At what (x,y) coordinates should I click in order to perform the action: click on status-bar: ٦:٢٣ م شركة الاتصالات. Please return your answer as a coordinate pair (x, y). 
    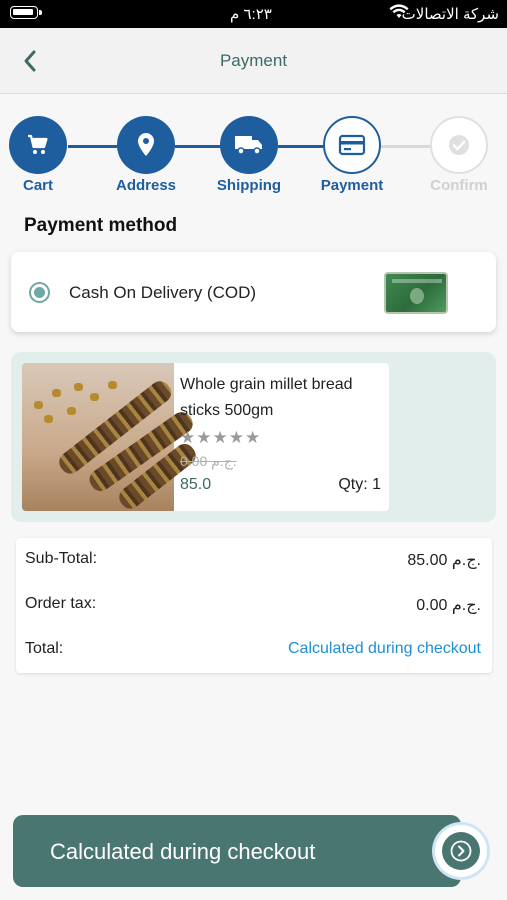
    Looking at the image, I should click on (253, 14).